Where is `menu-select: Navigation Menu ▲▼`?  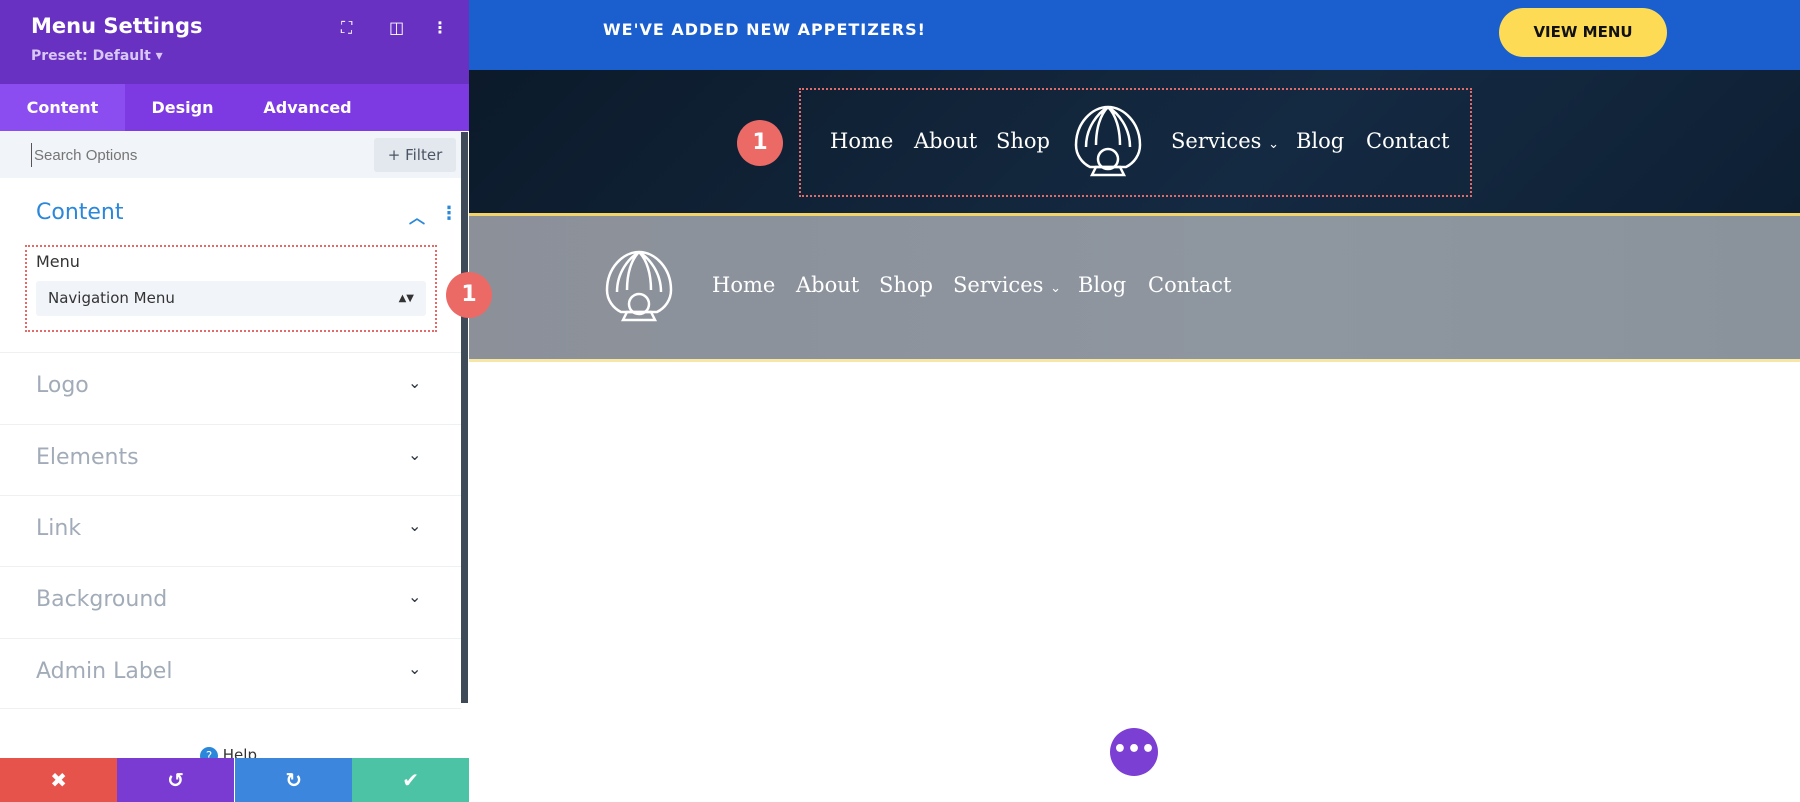
menu-select: Navigation Menu ▲▼ is located at coordinates (231, 298).